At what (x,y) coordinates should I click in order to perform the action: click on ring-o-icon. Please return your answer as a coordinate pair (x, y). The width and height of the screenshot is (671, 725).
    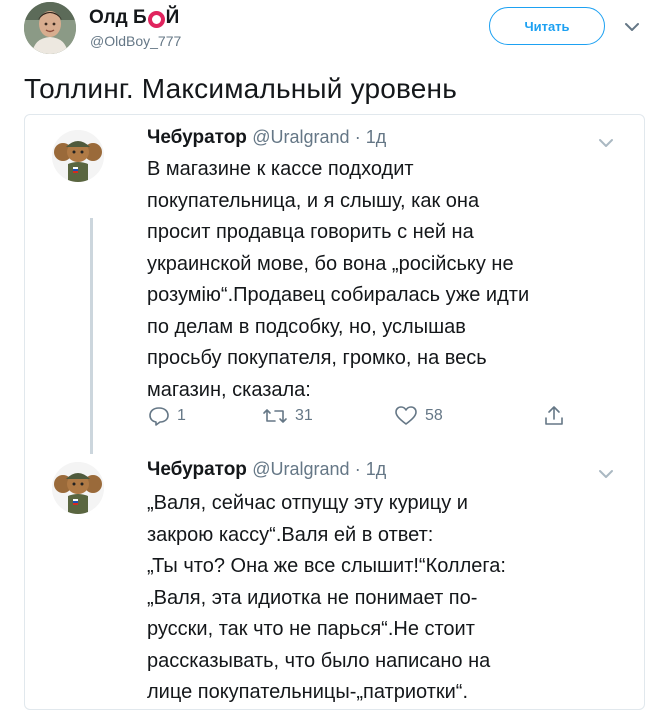
    Looking at the image, I should click on (156, 19).